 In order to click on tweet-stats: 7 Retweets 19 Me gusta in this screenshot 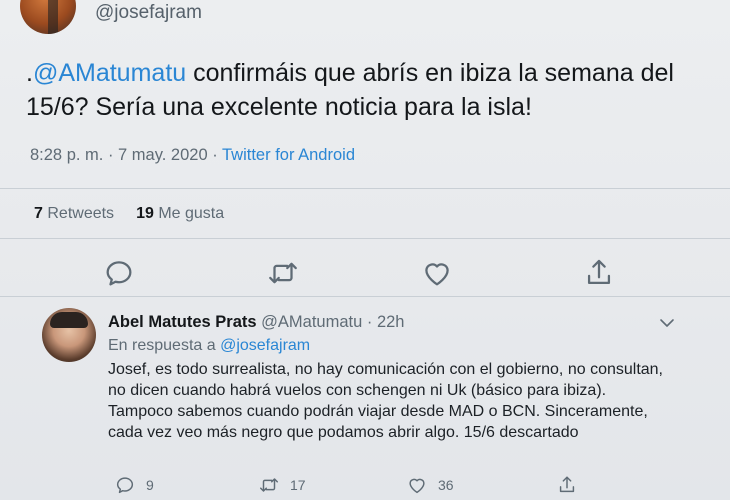, I will do `click(129, 214)`.